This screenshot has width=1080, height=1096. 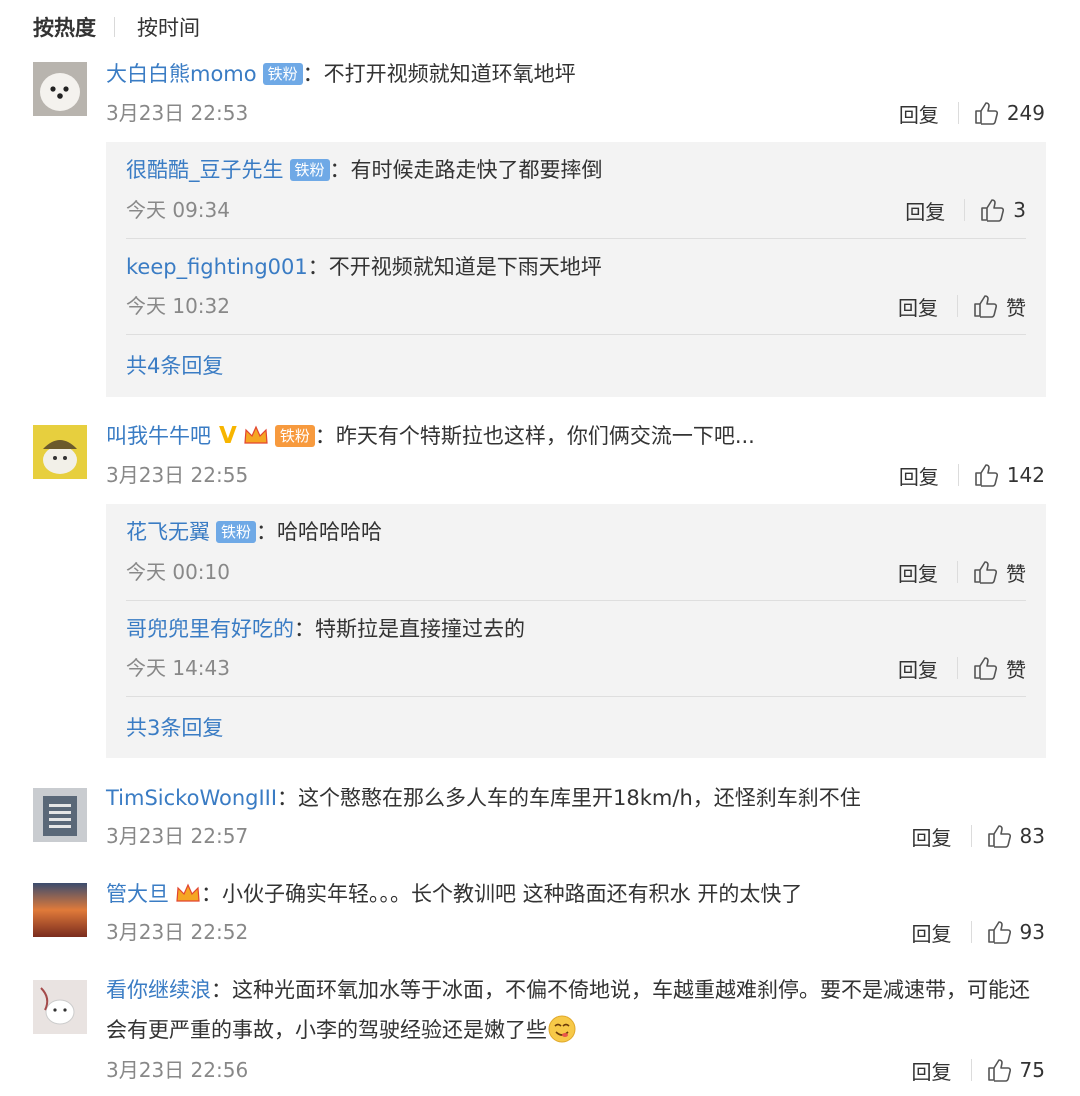 I want to click on like-count: 3, so click(x=1019, y=210).